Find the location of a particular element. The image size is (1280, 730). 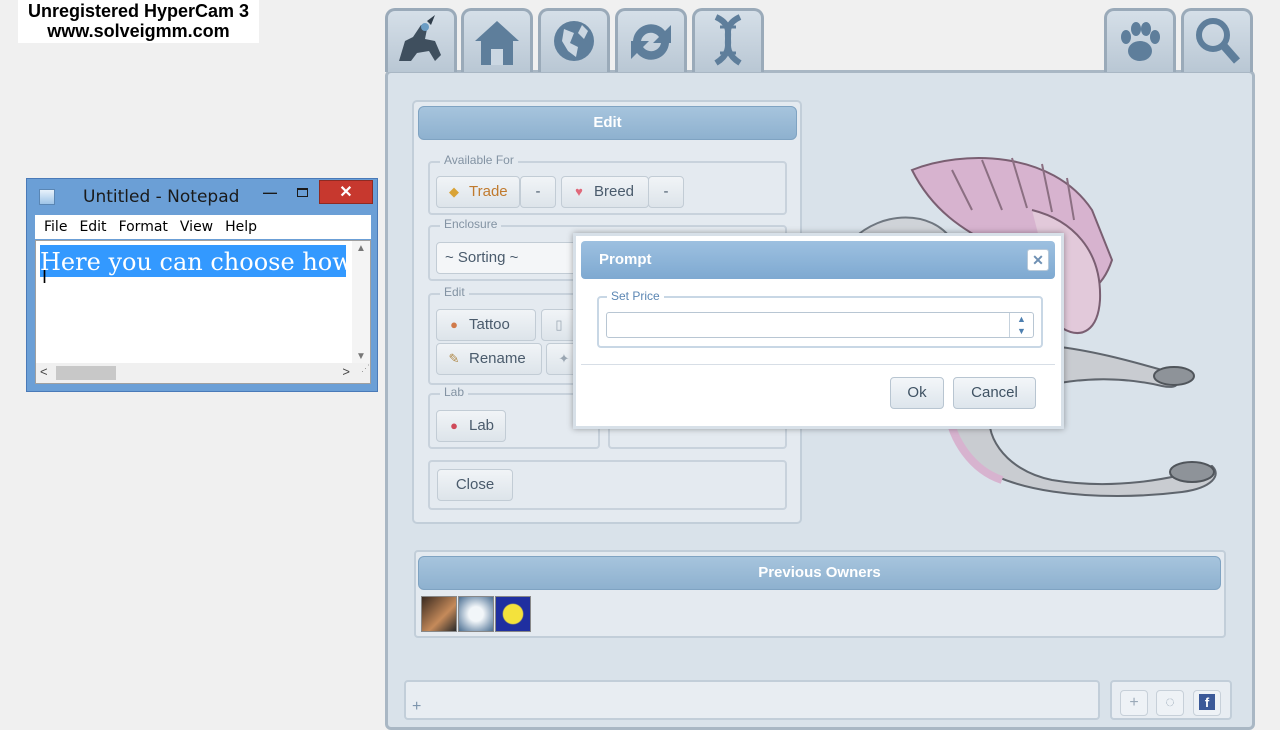

price-input: ▲ ▼ is located at coordinates (820, 325).